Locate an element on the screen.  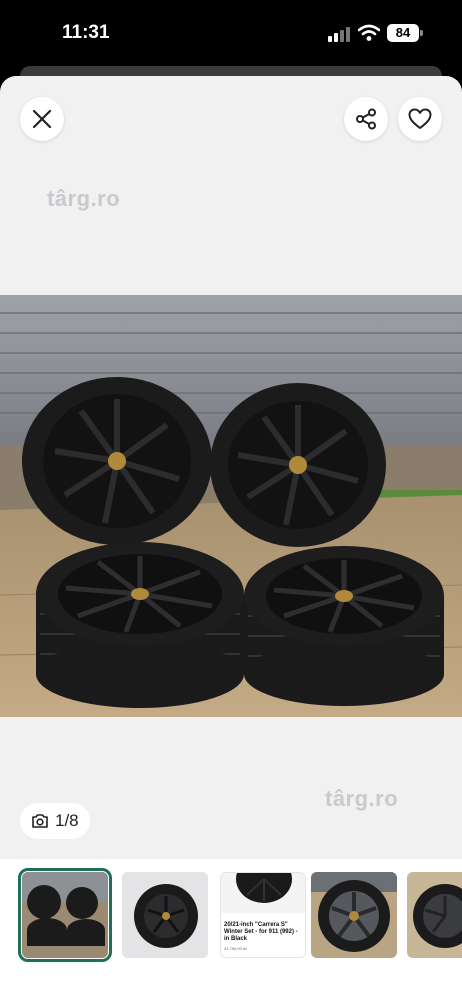
heart-icon is located at coordinates (420, 118).